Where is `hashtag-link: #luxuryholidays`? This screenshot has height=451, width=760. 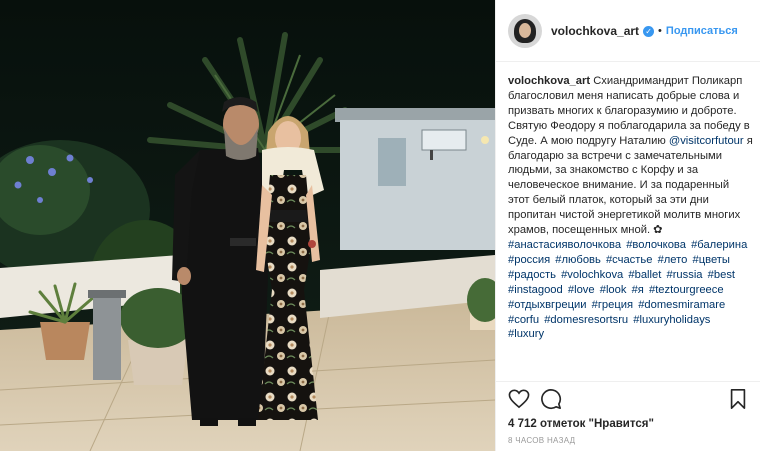 hashtag-link: #luxuryholidays is located at coordinates (671, 320).